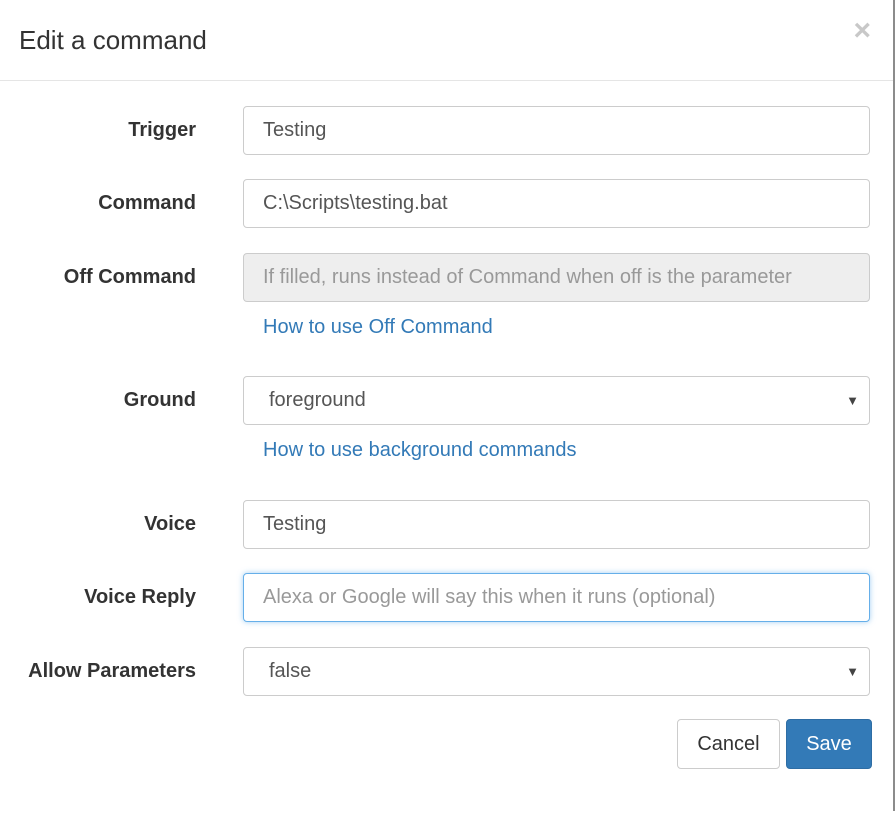  Describe the element at coordinates (556, 400) in the screenshot. I see `ground-select: foreground ▼` at that location.